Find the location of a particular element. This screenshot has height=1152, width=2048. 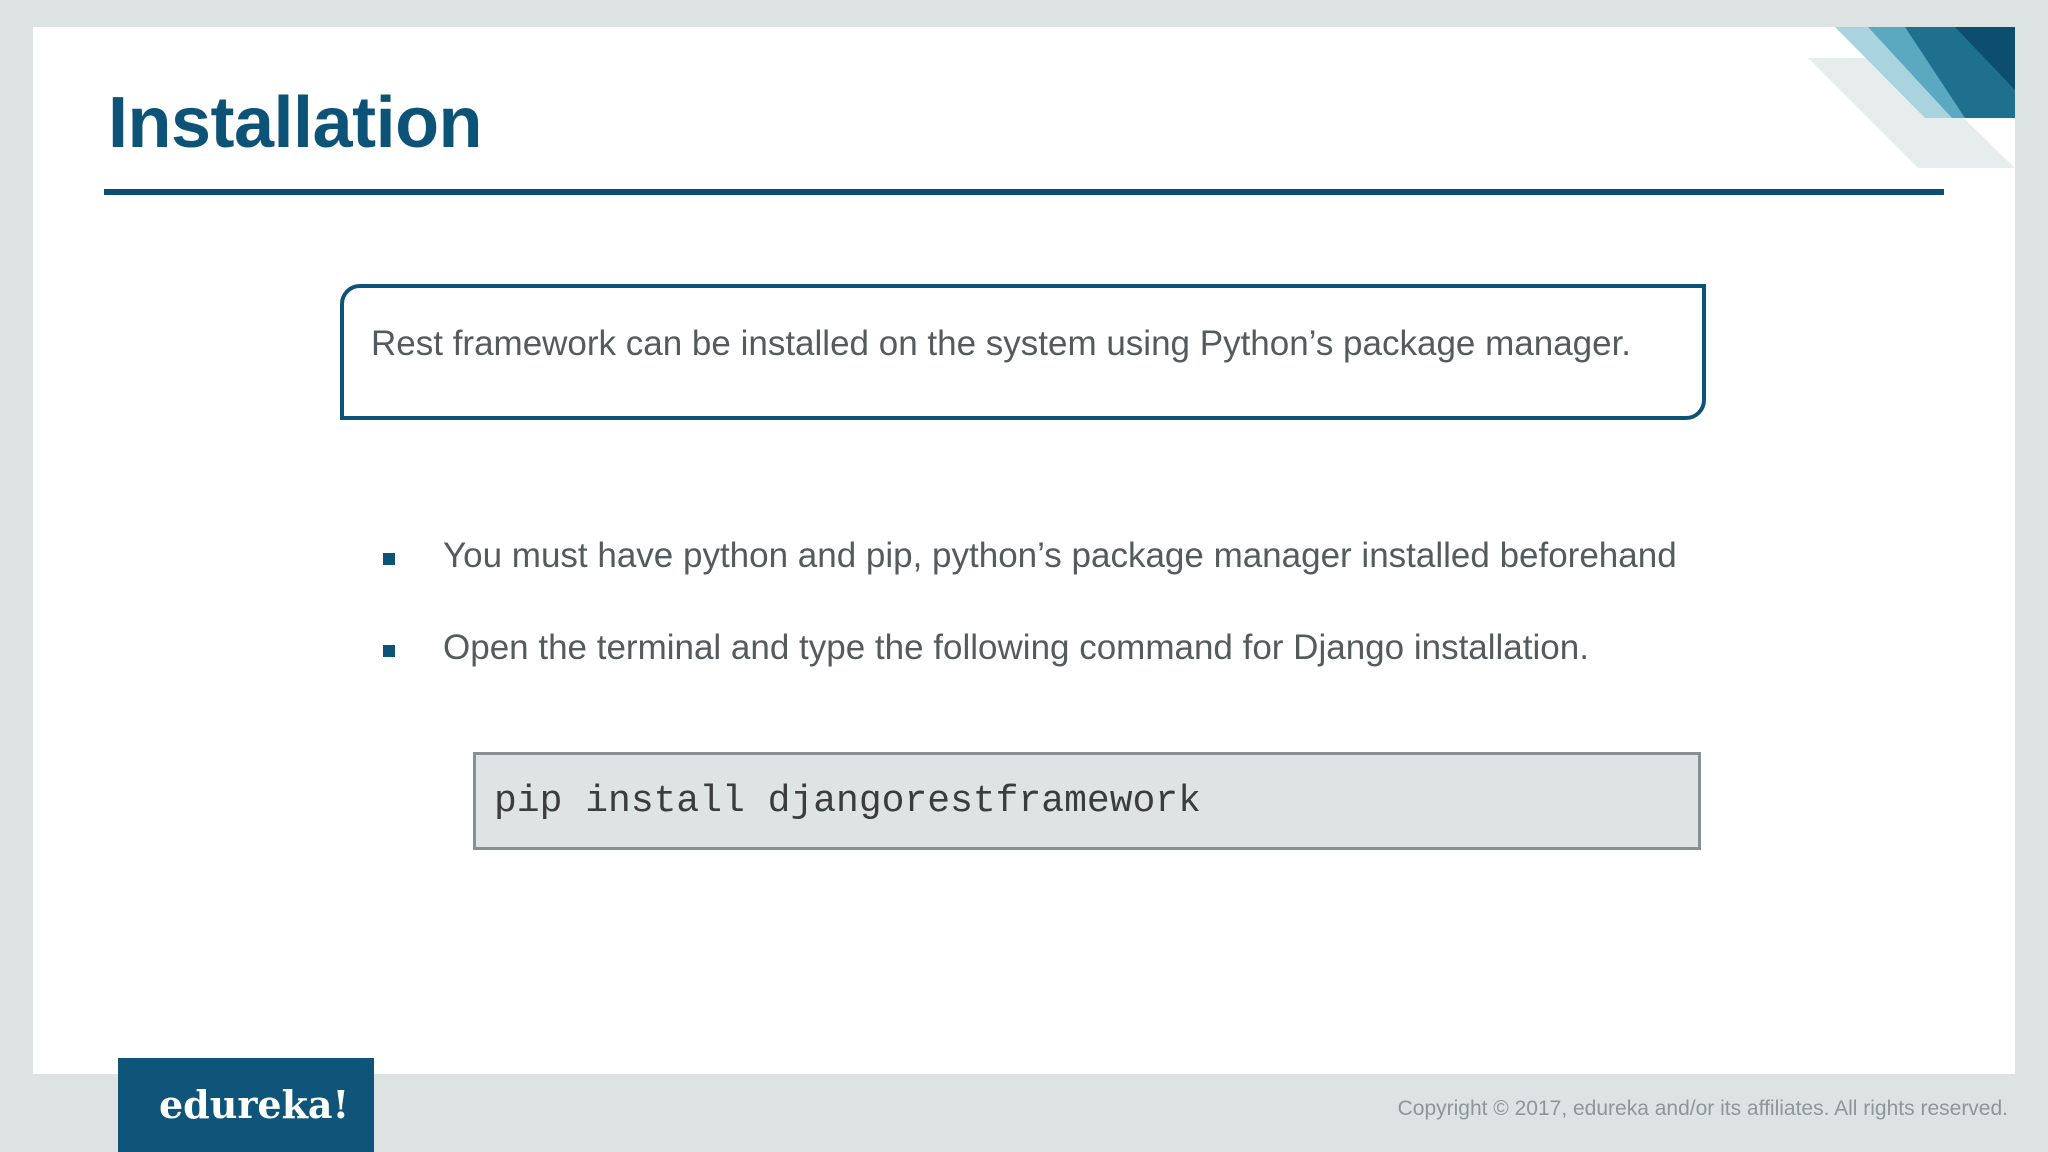

title-underline is located at coordinates (1024, 192).